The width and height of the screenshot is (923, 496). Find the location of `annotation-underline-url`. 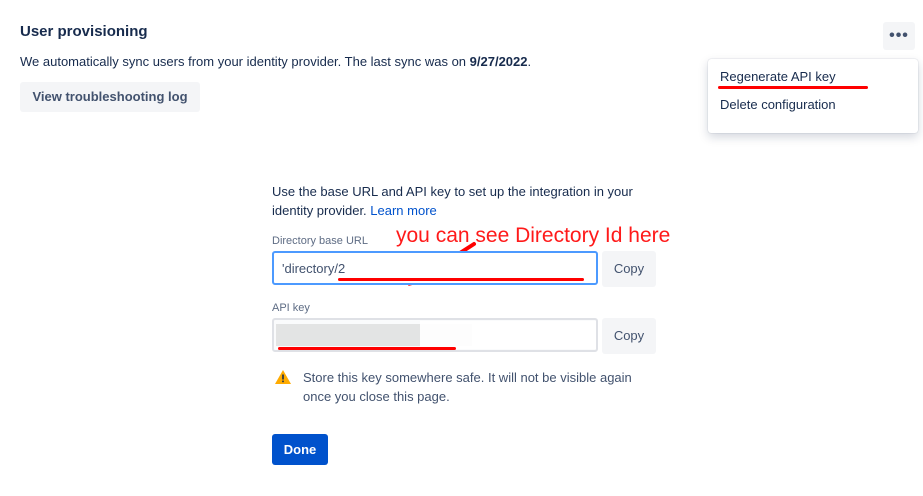

annotation-underline-url is located at coordinates (461, 279).